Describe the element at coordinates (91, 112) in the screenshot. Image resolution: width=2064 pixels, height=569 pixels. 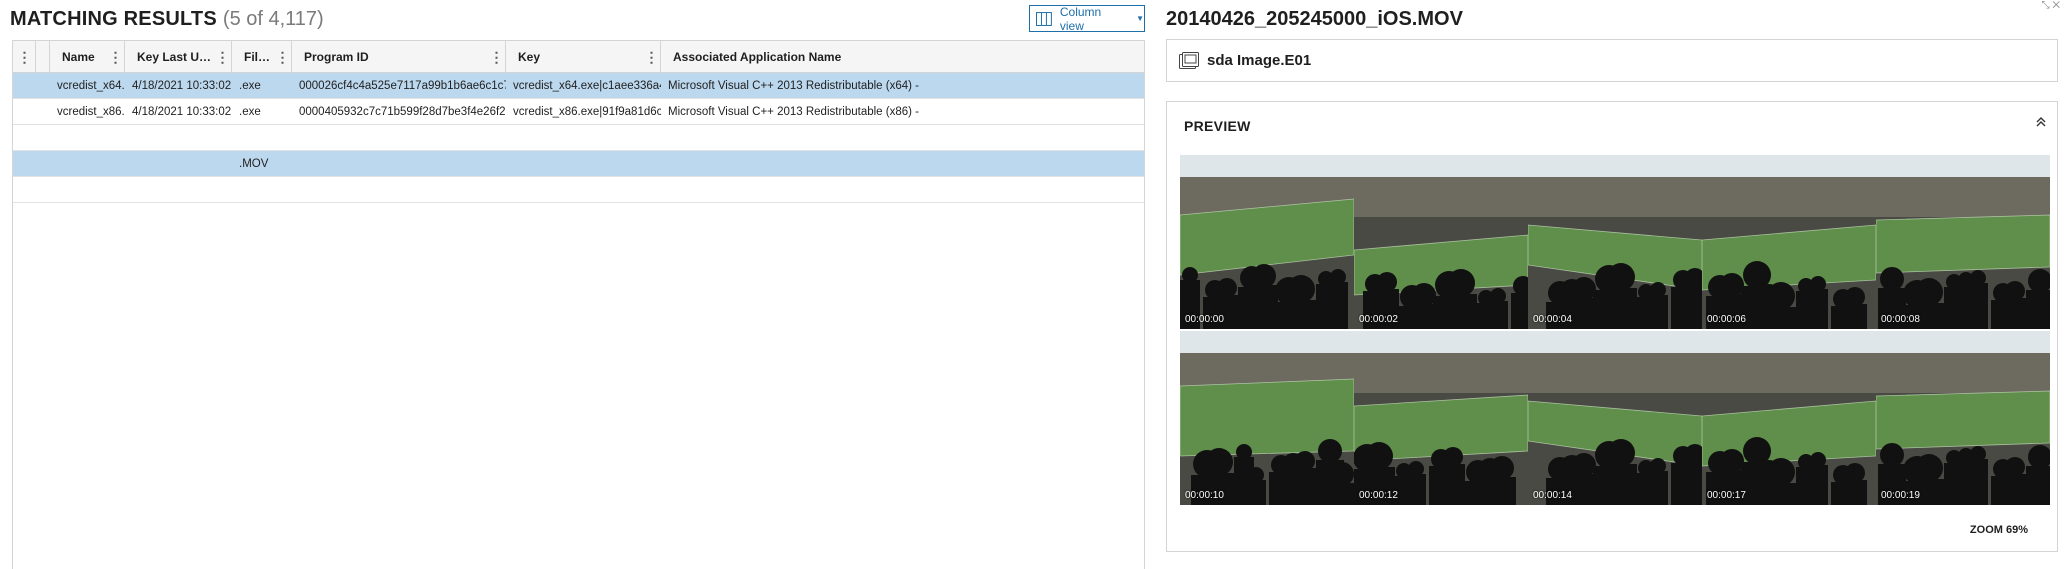
I see `cell-name: vcredist_x86.exe` at that location.